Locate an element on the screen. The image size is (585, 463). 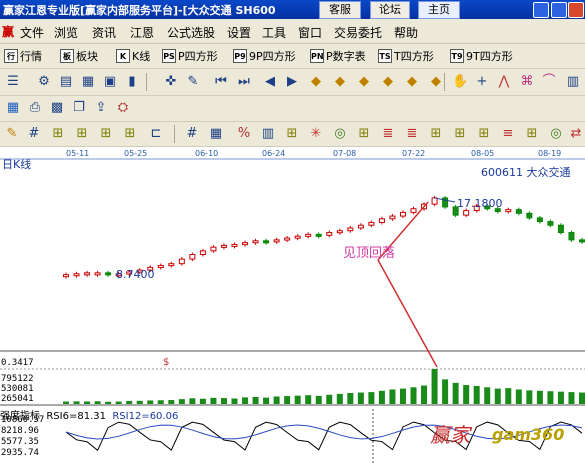
menu-gann: 江恩 is located at coordinates (142, 32).